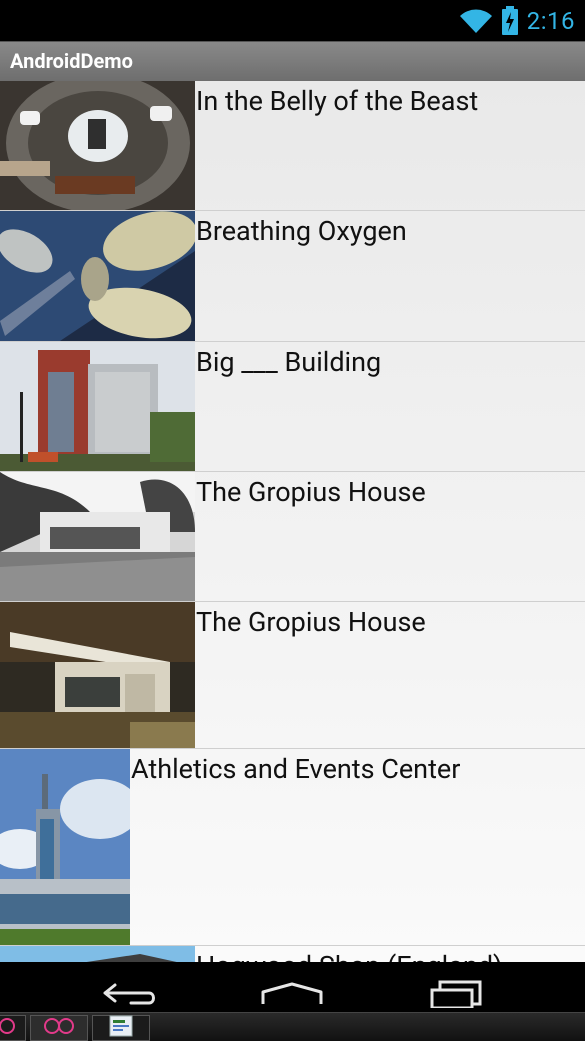 The height and width of the screenshot is (1041, 585). I want to click on wifi-icon, so click(476, 21).